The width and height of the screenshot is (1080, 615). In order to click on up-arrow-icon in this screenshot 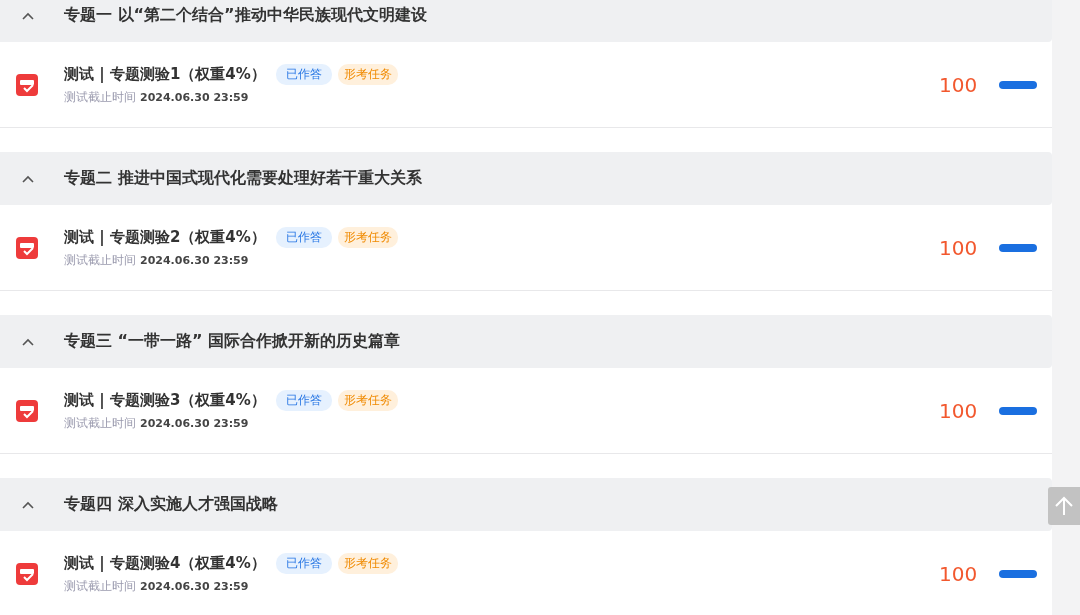, I will do `click(1064, 506)`.